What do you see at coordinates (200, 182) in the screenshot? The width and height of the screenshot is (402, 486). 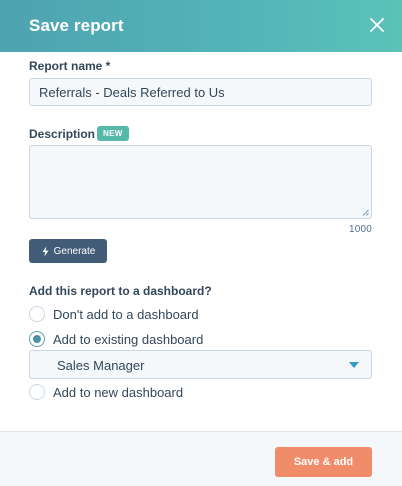 I see `description-textarea` at bounding box center [200, 182].